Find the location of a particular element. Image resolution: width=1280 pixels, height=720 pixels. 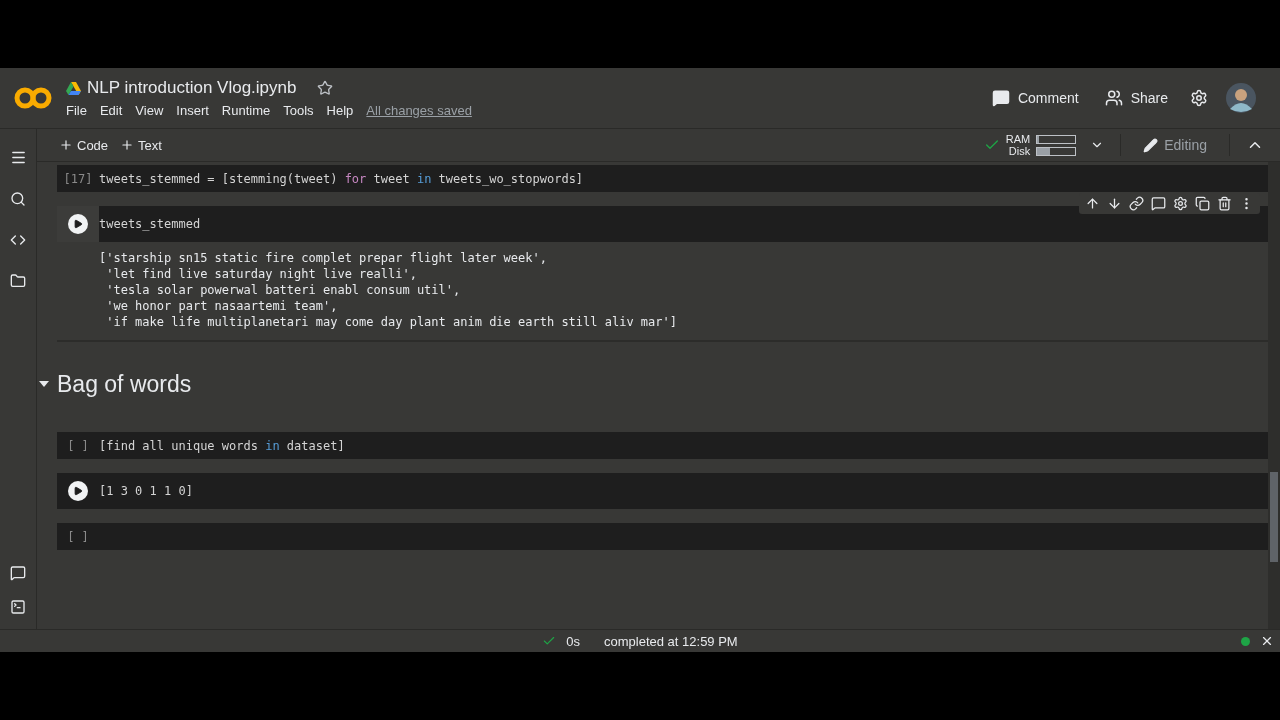

code-line: [1 3 0 1 1 0] is located at coordinates (146, 491).